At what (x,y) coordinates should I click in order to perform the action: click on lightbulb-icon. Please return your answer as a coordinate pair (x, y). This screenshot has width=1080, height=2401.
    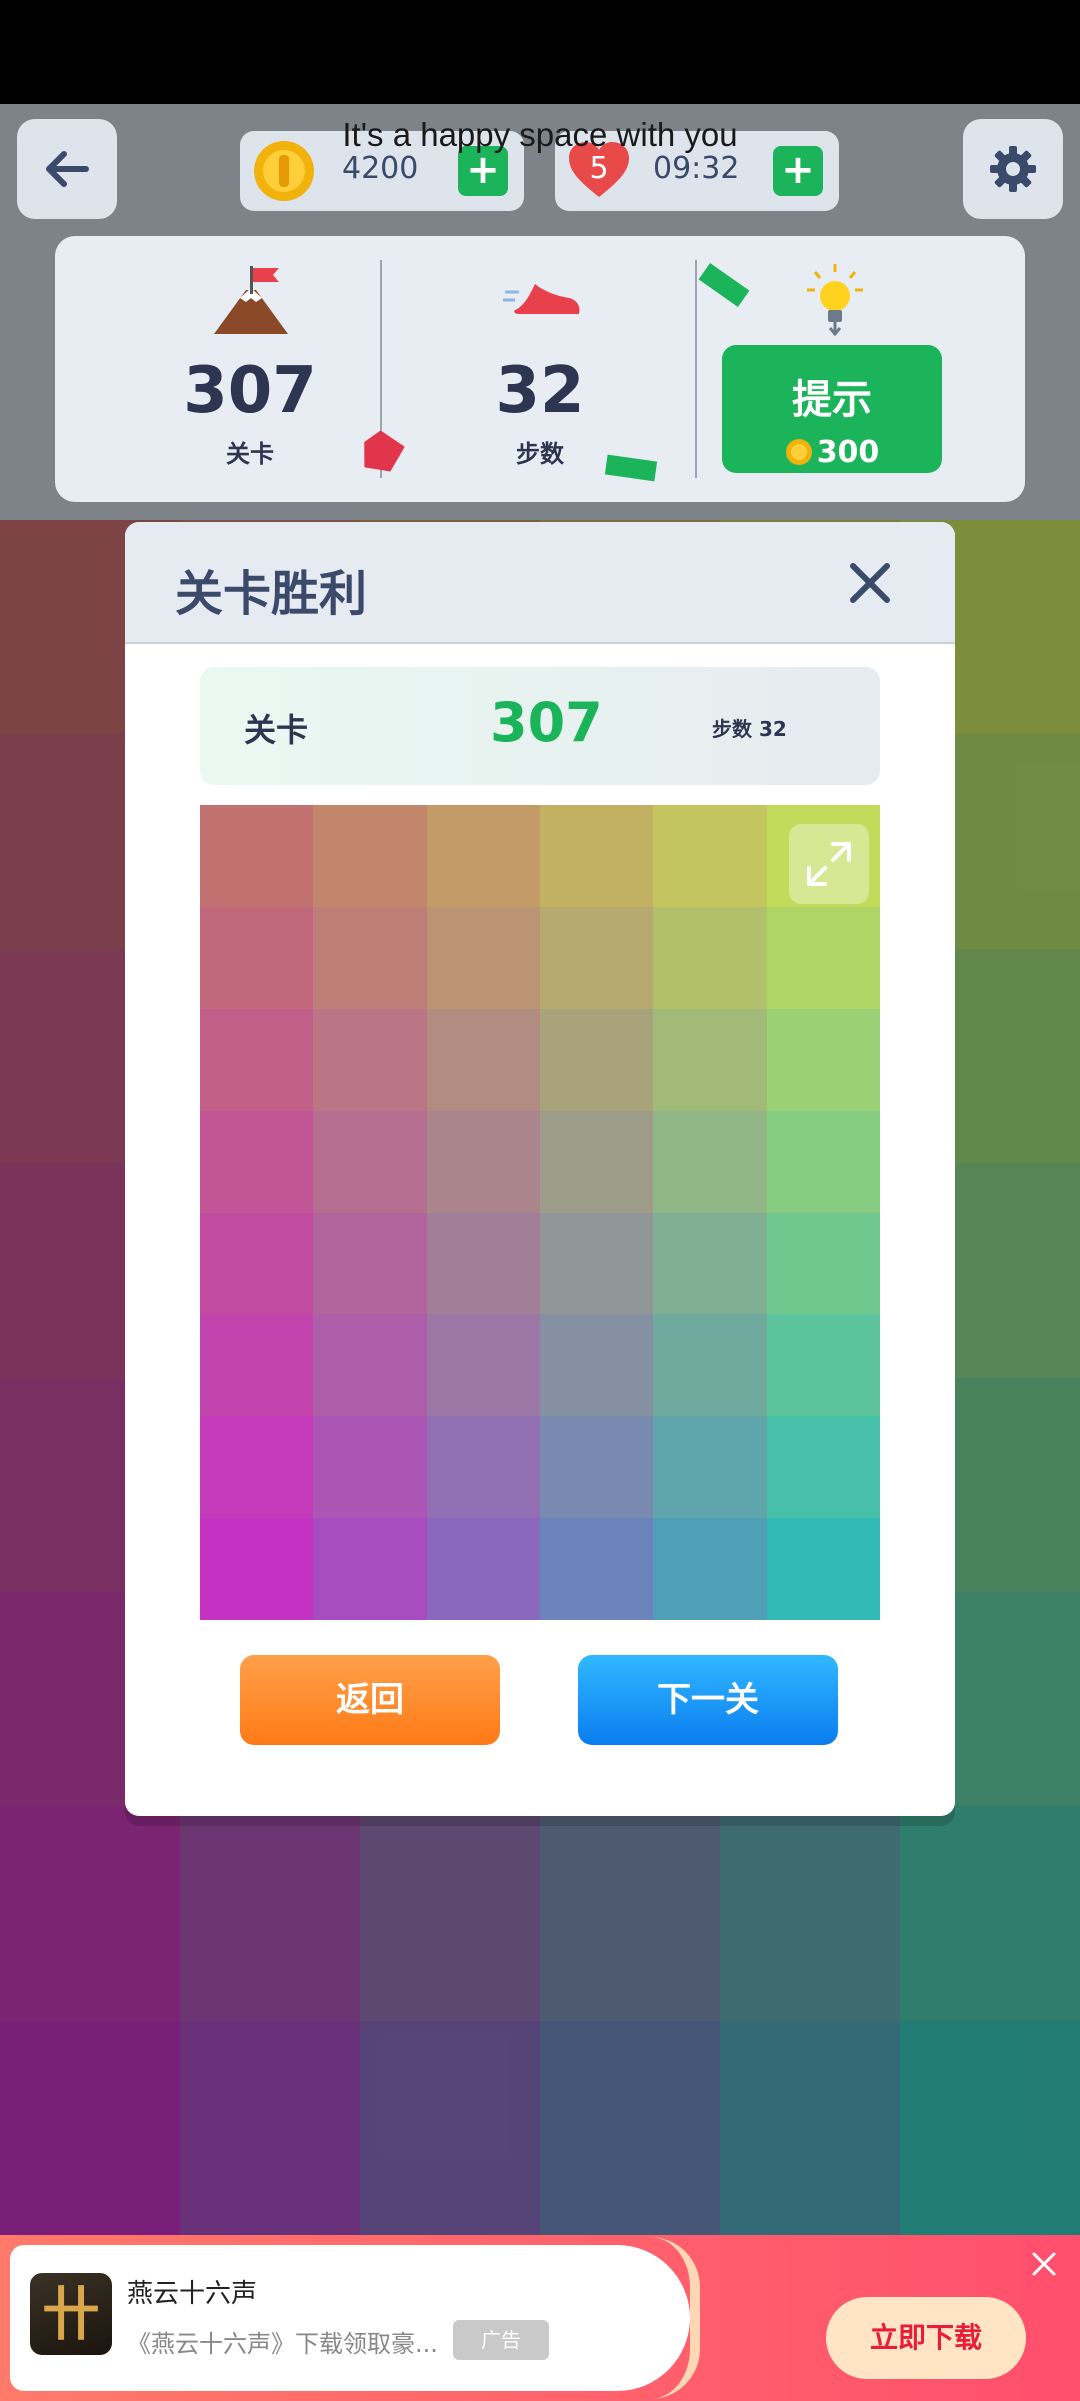
    Looking at the image, I should click on (835, 300).